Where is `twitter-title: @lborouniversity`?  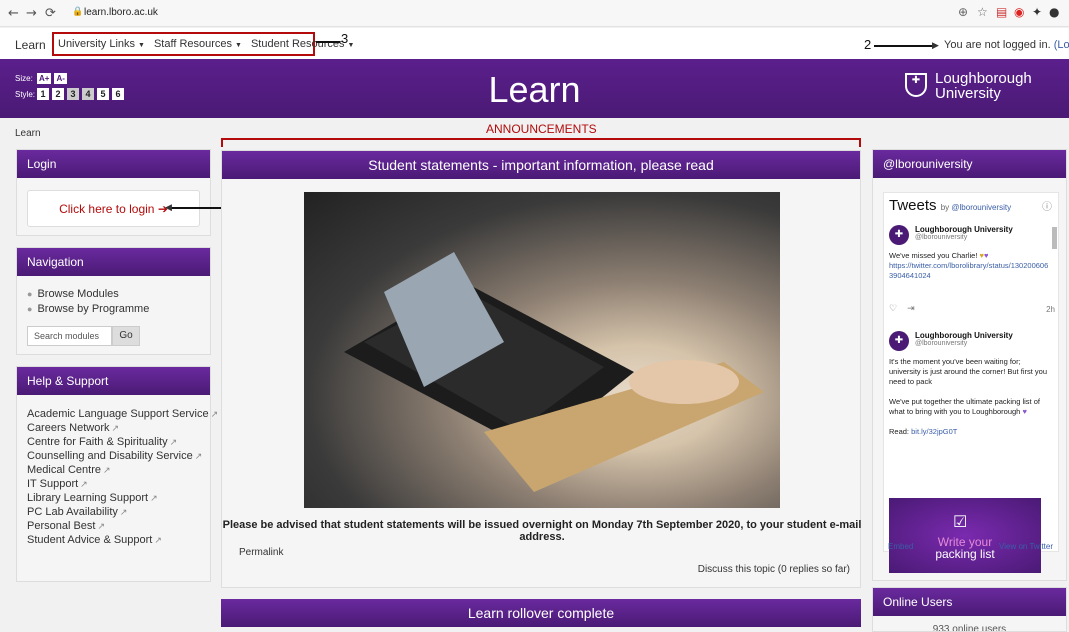
twitter-title: @lborouniversity is located at coordinates (969, 164).